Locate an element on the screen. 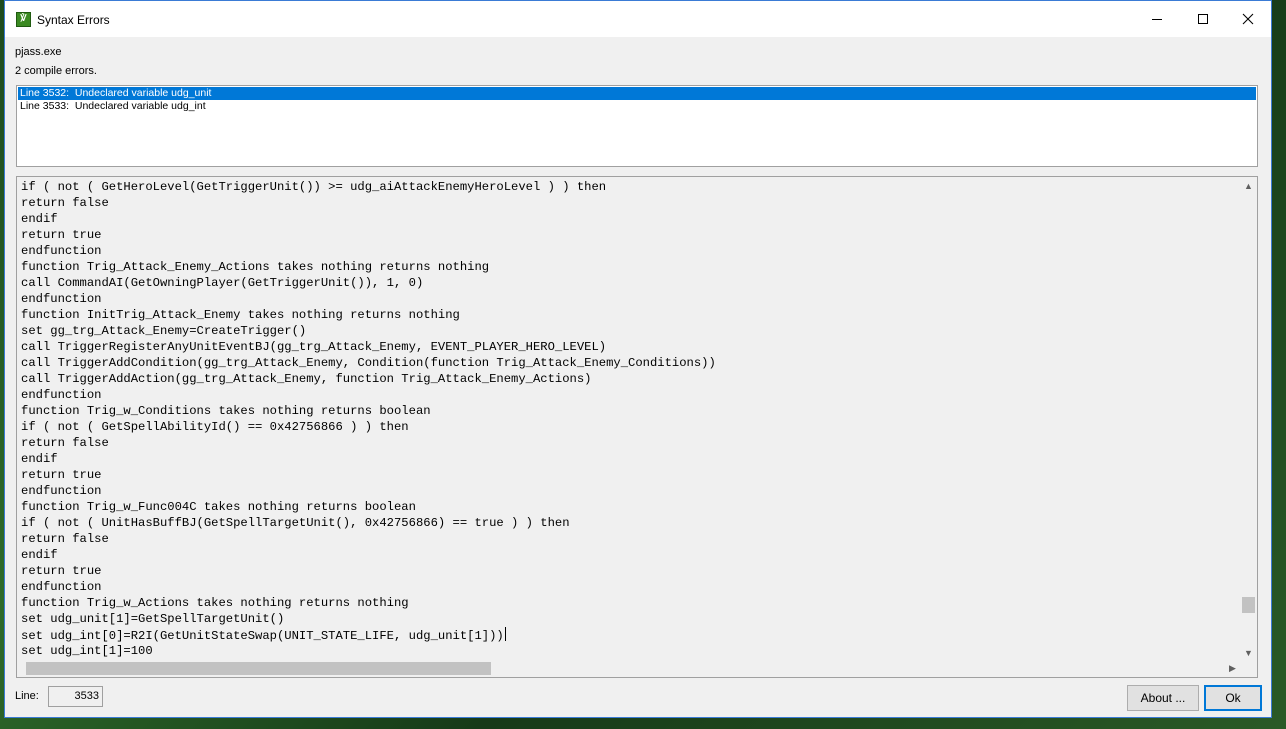 The height and width of the screenshot is (729, 1286). close-button is located at coordinates (1248, 19).